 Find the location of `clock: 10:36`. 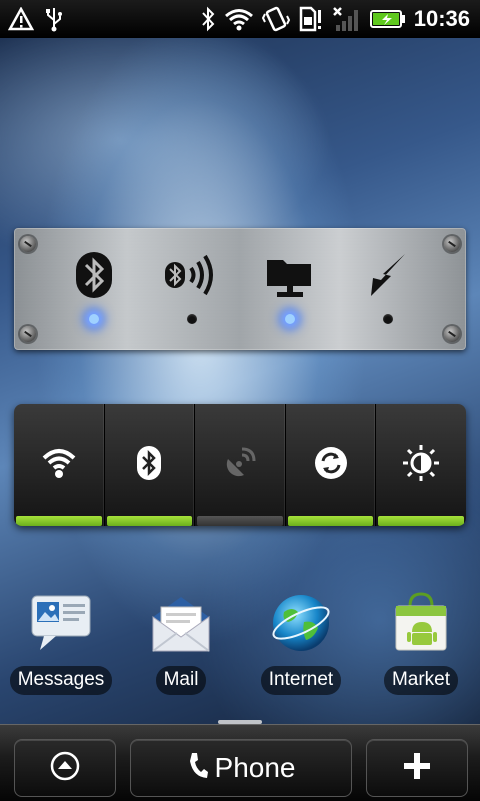

clock: 10:36 is located at coordinates (441, 18).